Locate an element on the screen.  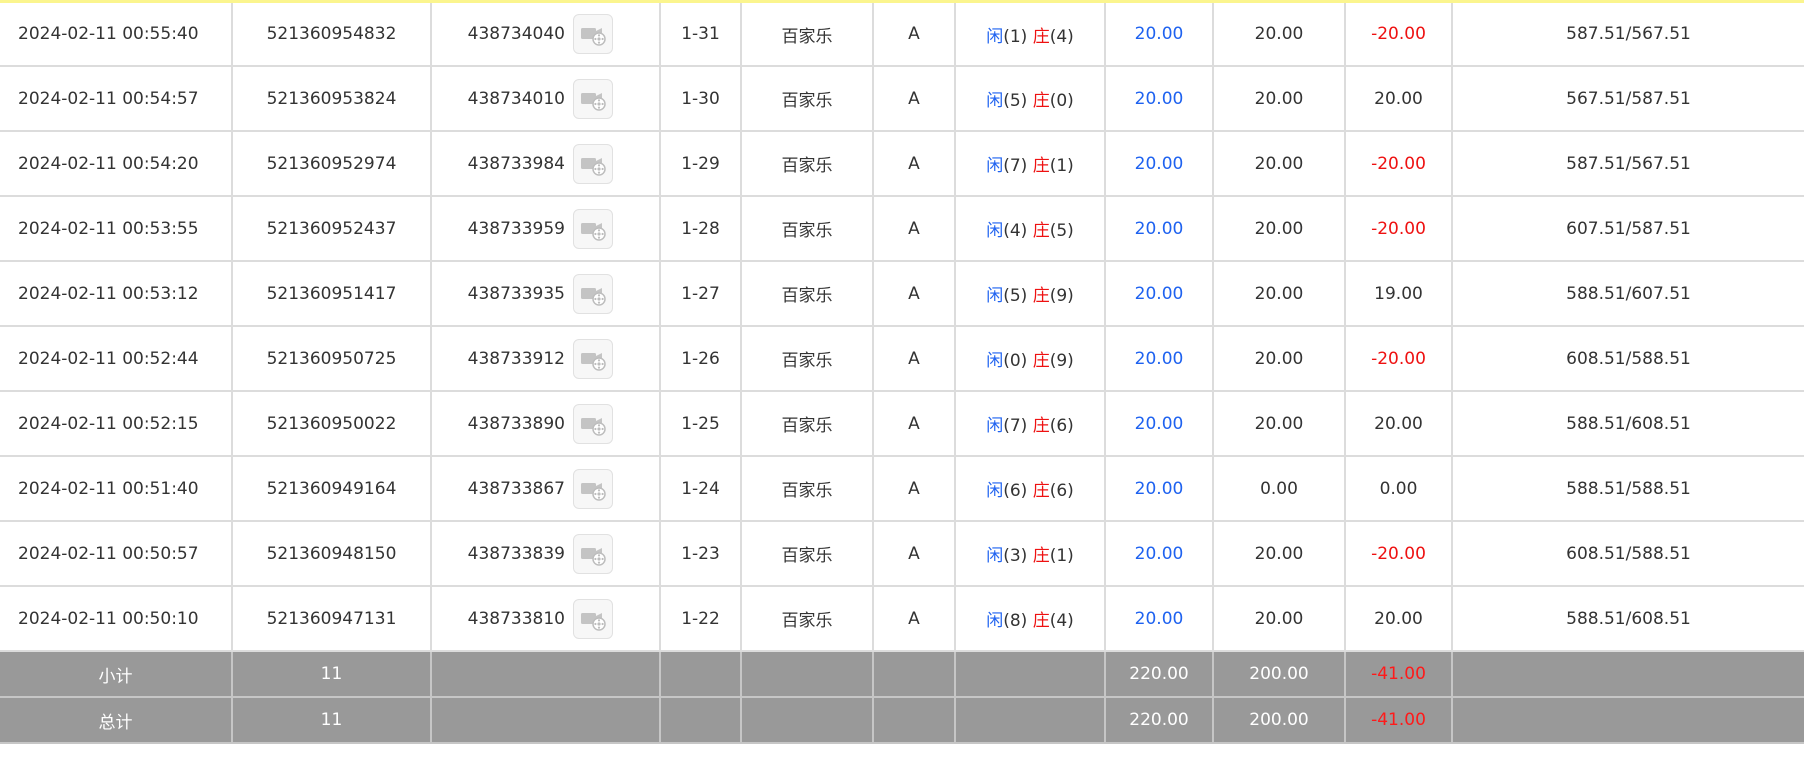
shoe-hand: 1-27 is located at coordinates (700, 293).